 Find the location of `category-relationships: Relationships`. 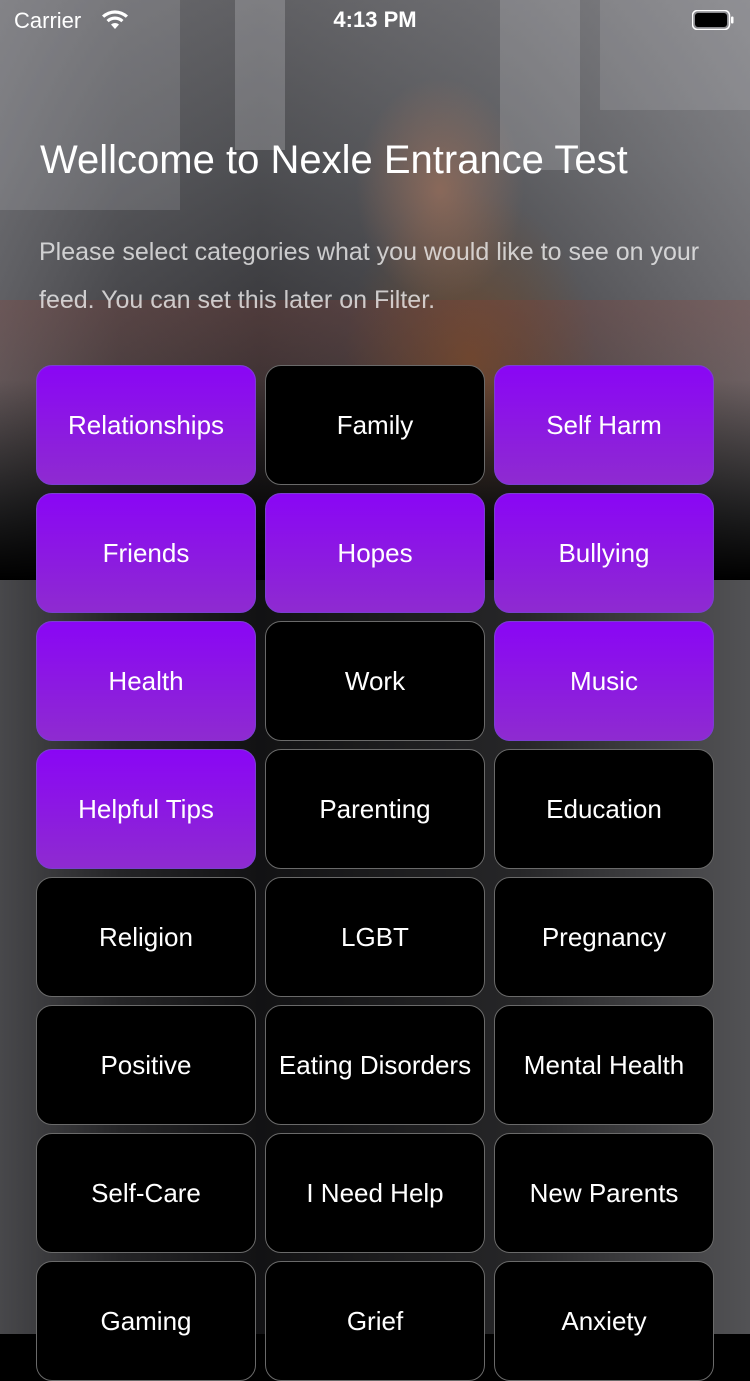

category-relationships: Relationships is located at coordinates (146, 425).